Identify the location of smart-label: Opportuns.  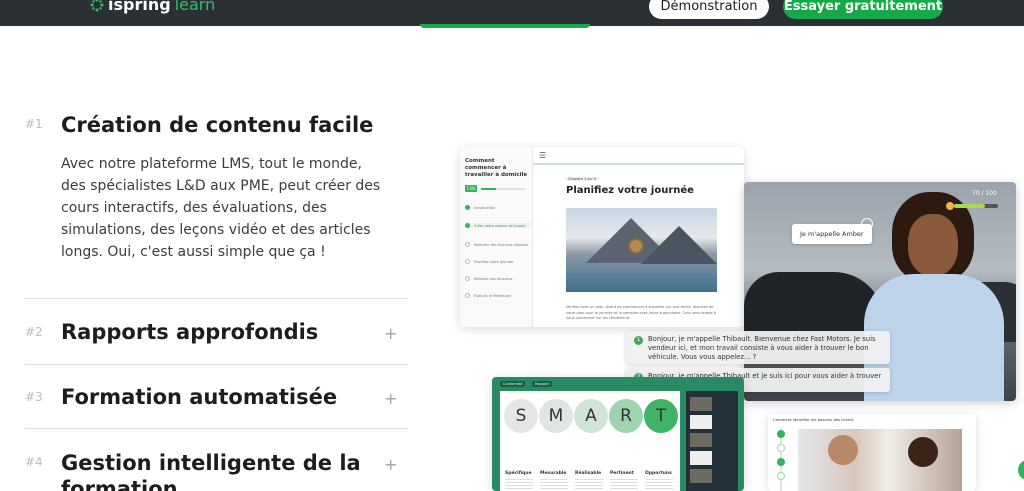
(658, 473).